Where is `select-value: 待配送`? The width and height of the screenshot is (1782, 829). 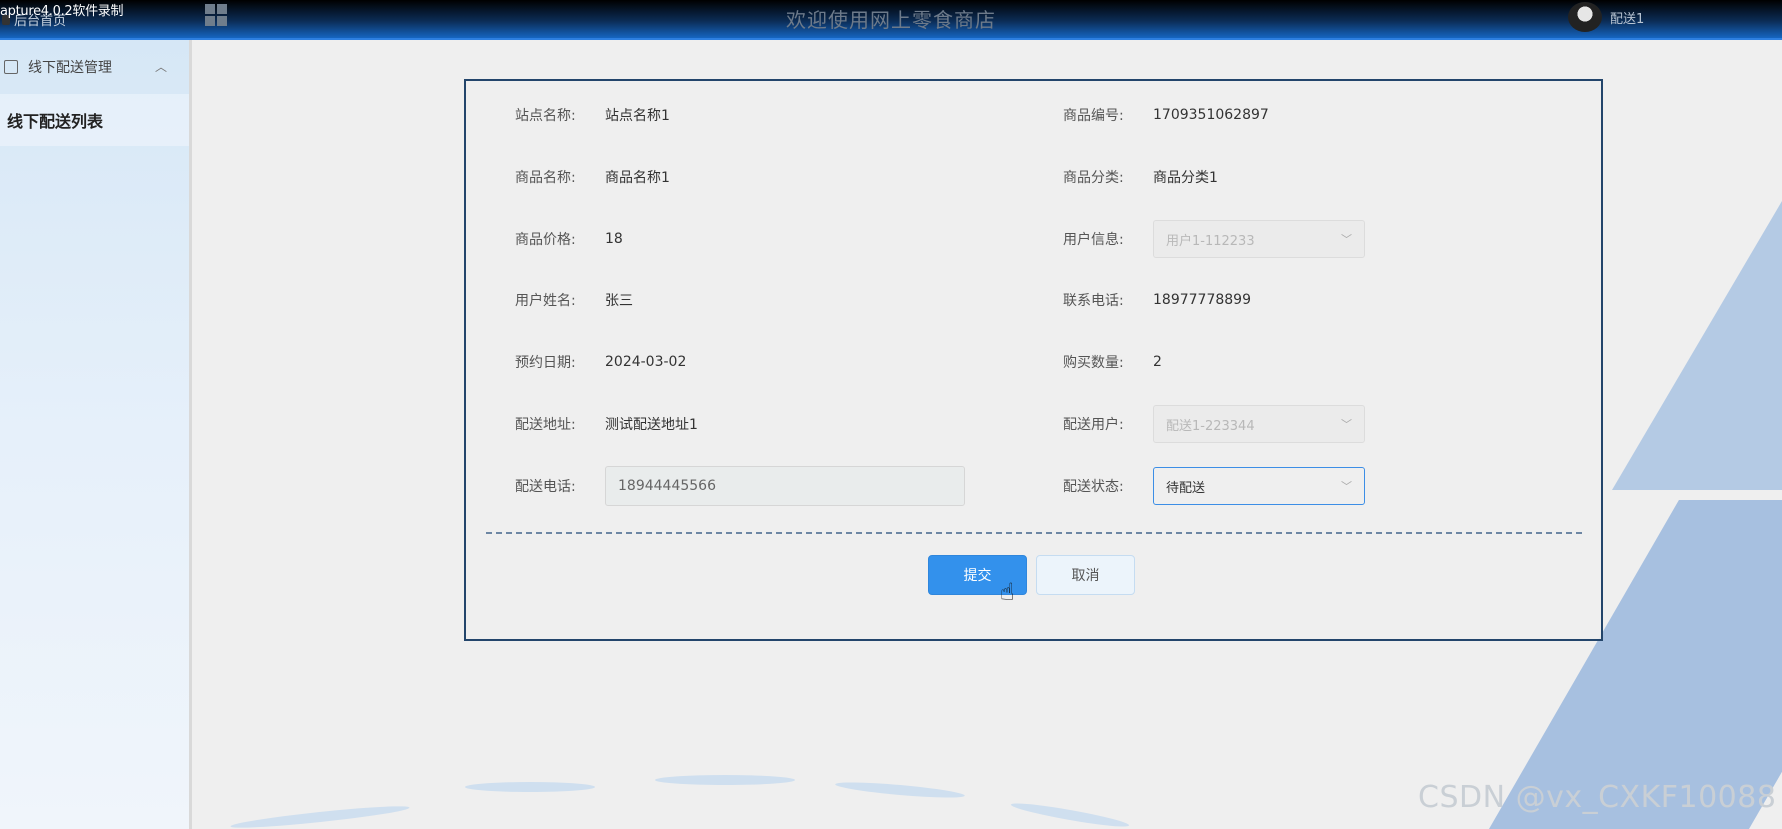 select-value: 待配送 is located at coordinates (1186, 488).